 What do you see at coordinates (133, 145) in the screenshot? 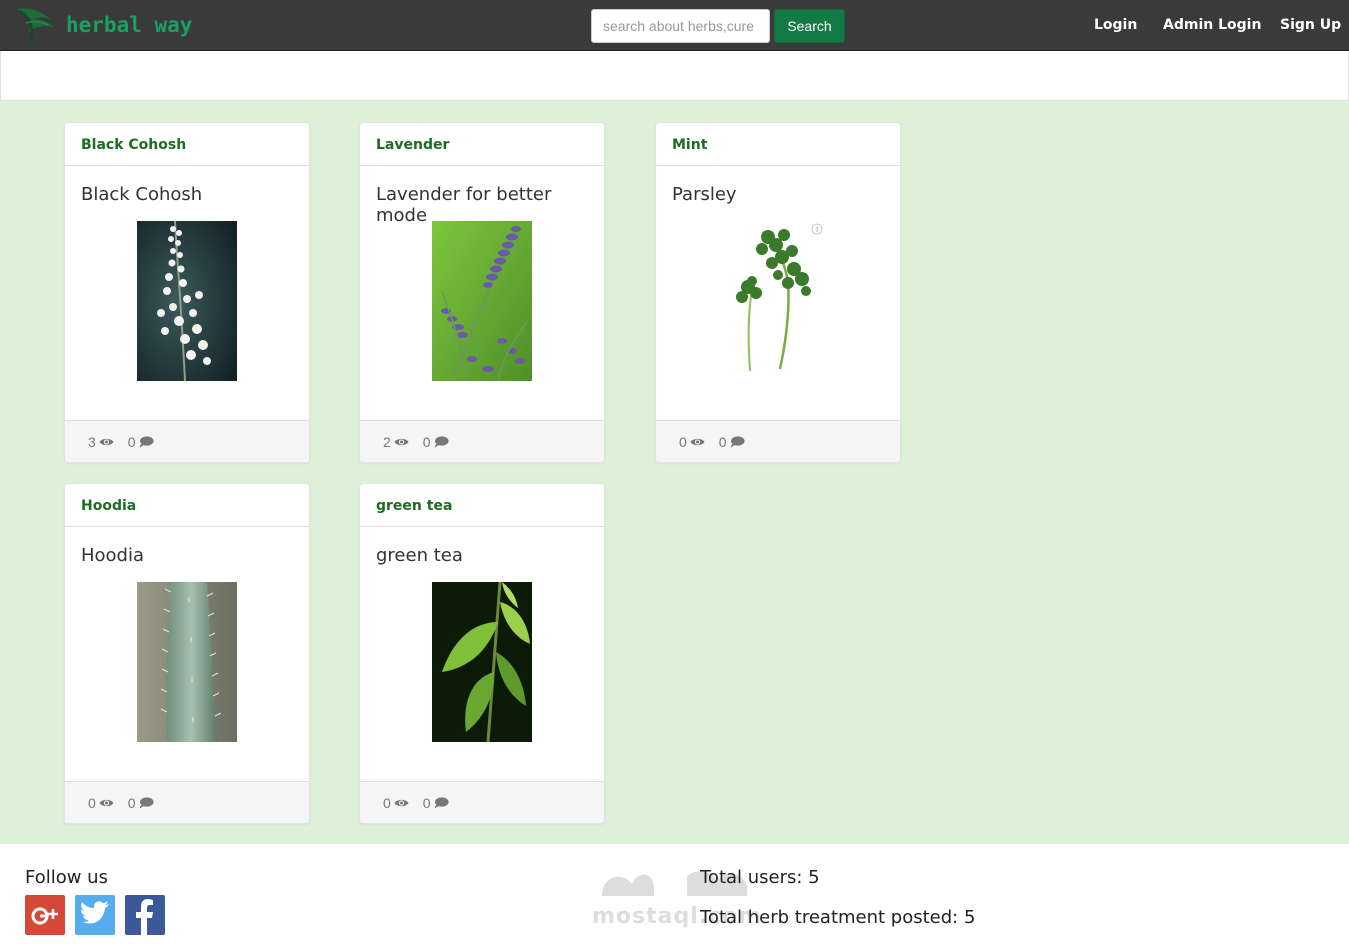
I see `card-title: Black Cohosh` at bounding box center [133, 145].